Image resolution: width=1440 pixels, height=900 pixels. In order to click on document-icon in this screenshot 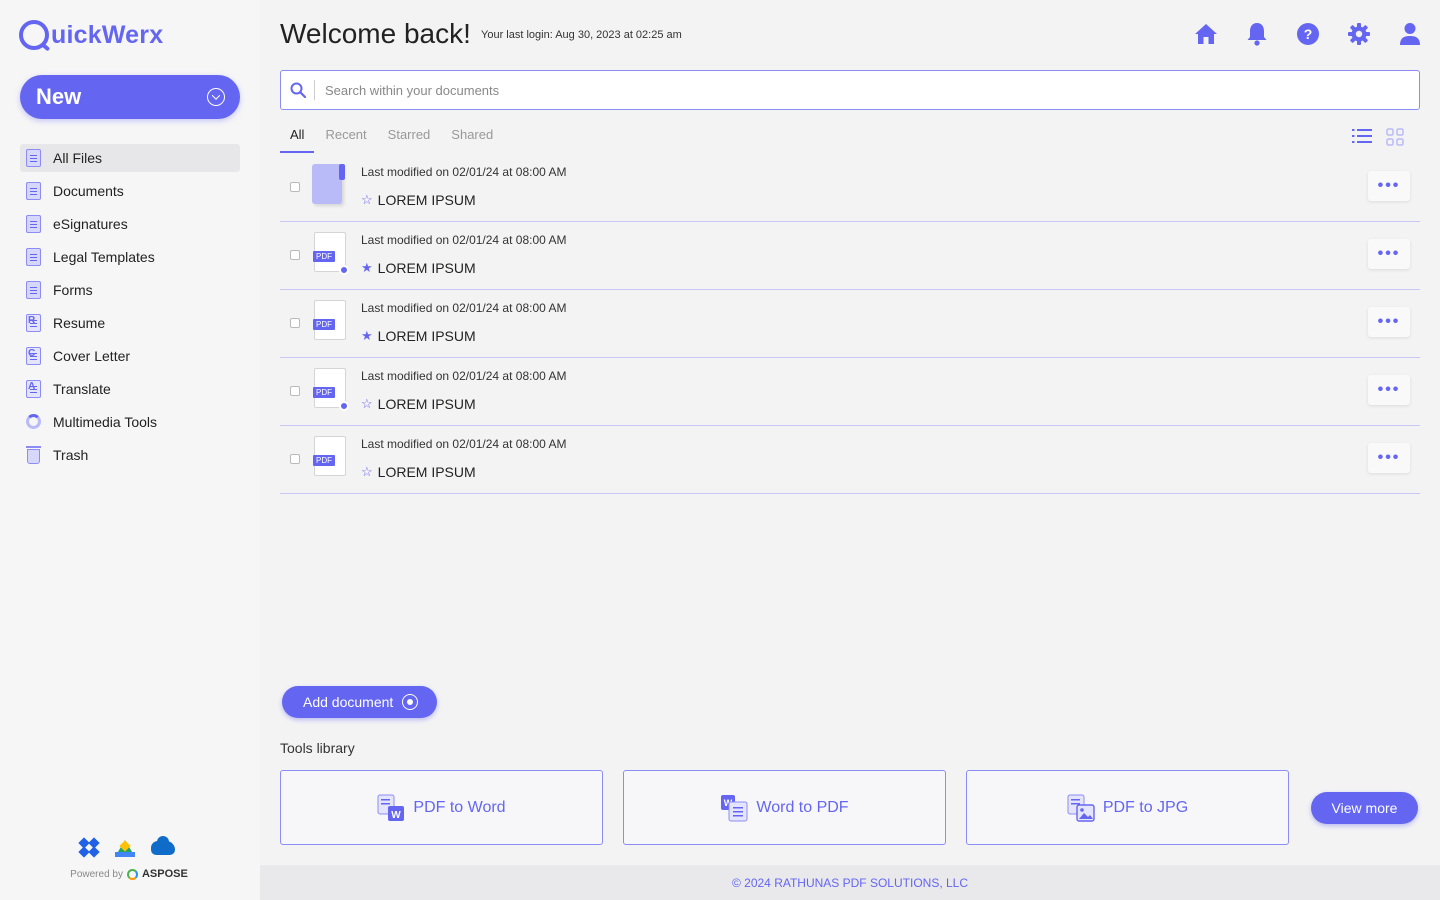, I will do `click(33, 158)`.